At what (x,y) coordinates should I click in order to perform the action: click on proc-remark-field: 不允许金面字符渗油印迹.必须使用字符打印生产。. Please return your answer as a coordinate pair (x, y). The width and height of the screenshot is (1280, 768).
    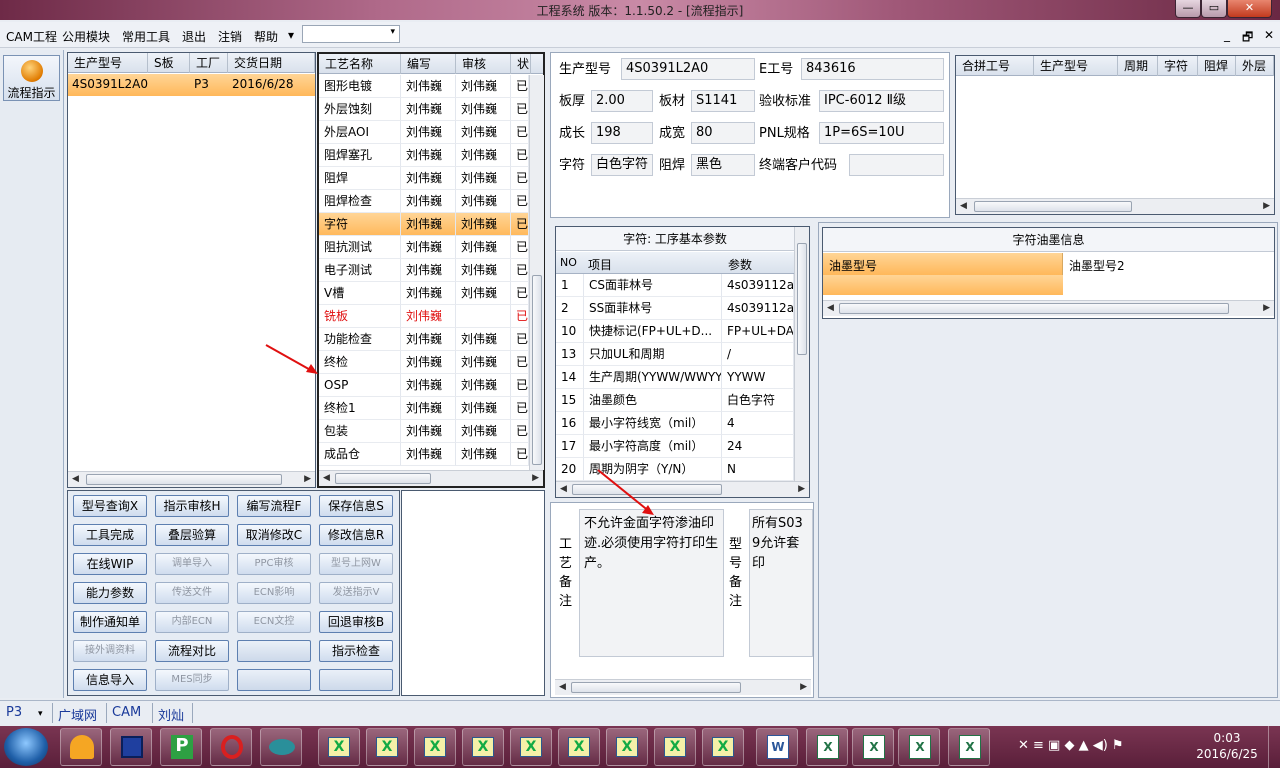
    Looking at the image, I should click on (651, 583).